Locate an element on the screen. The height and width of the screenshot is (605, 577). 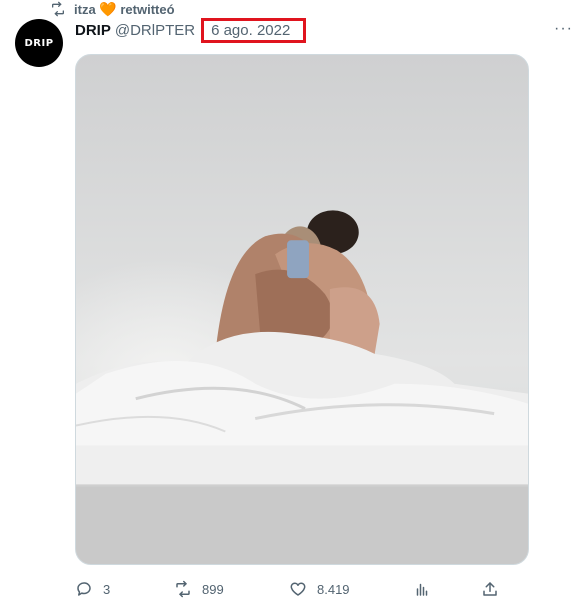
retweet-banner: itza 🧡 retwitteó is located at coordinates (112, 9).